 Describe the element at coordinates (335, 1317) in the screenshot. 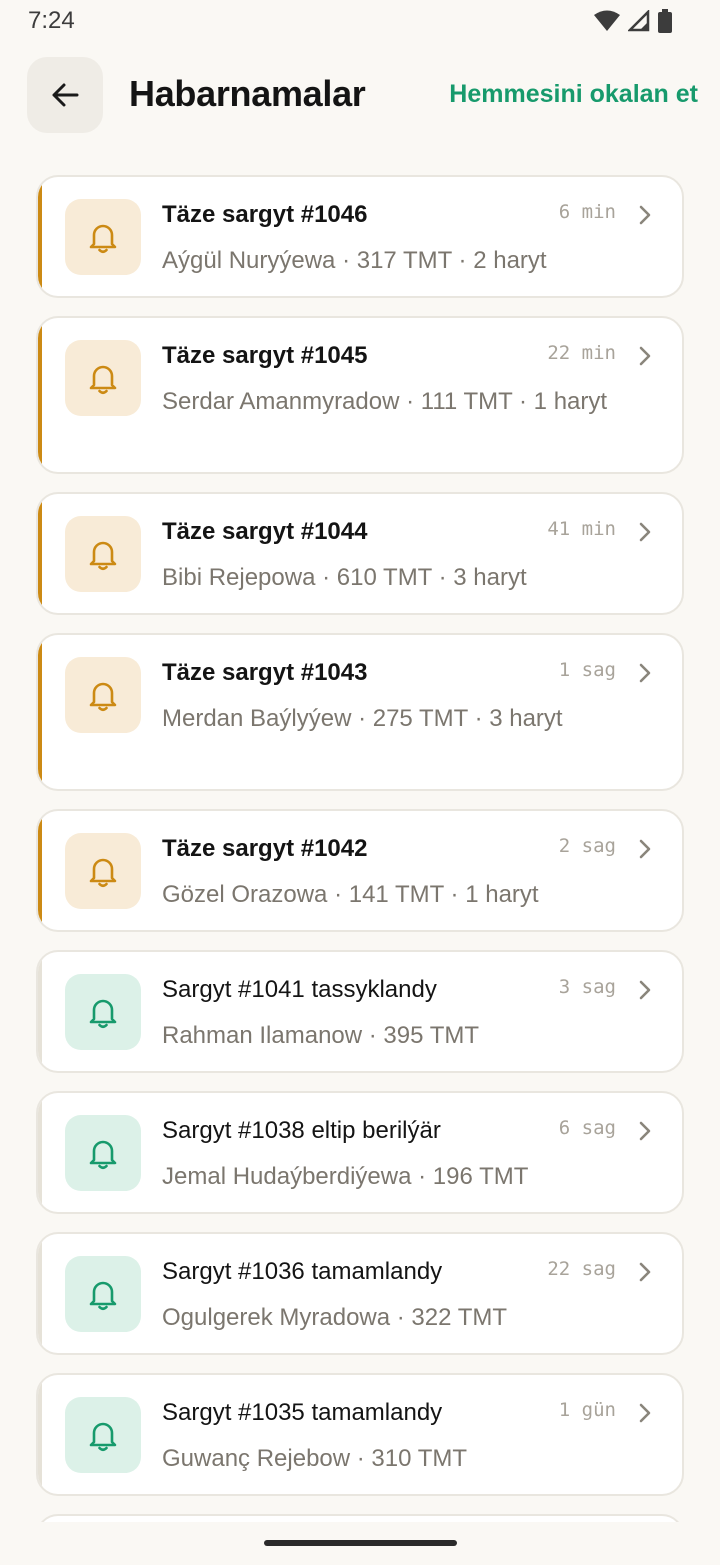

I see `notification-subtitle: Ogulgerek Myradowa · 322 TMT` at that location.